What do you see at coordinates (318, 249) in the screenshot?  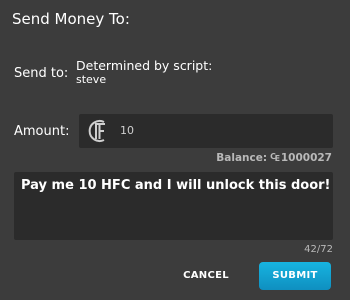 I see `message-char-count: 42/72` at bounding box center [318, 249].